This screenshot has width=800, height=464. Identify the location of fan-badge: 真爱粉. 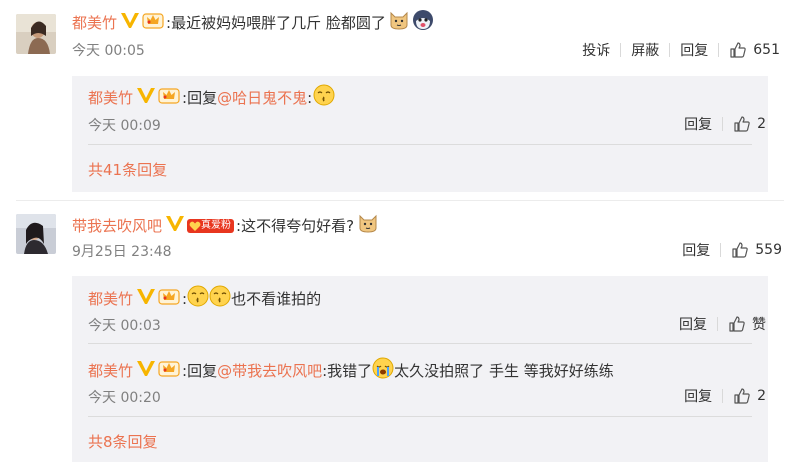
(211, 226).